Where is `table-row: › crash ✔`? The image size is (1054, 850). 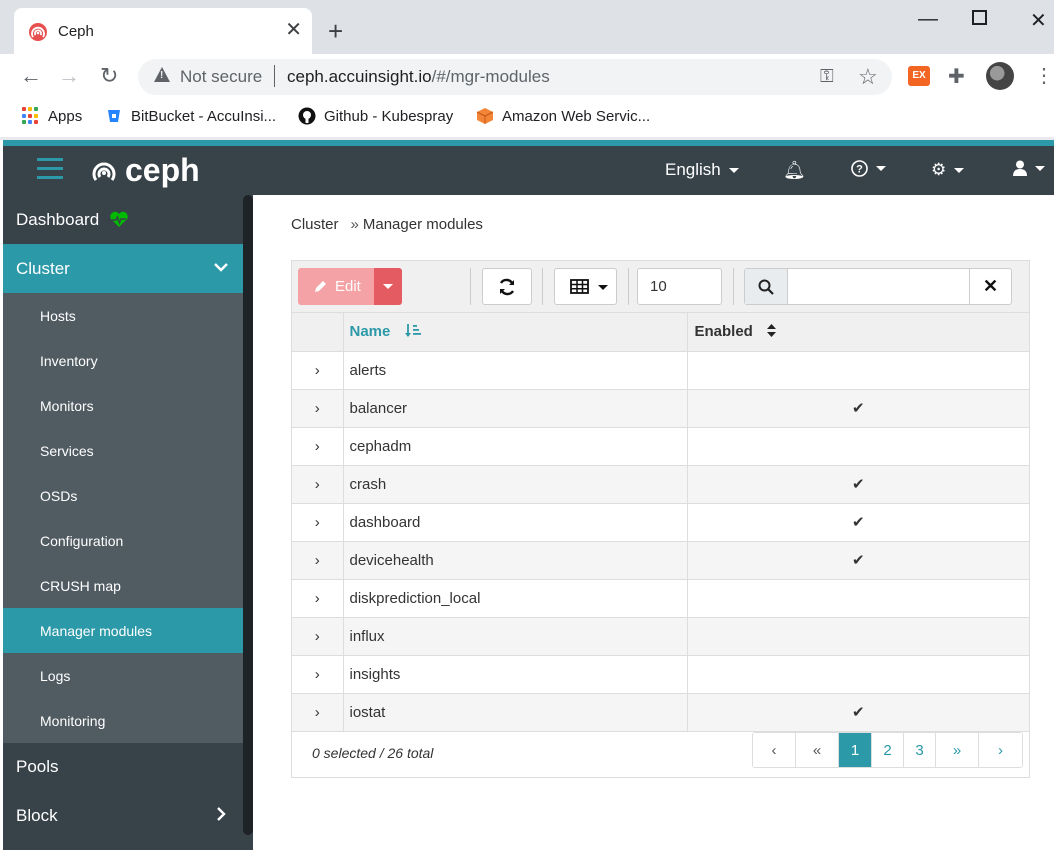 table-row: › crash ✔ is located at coordinates (660, 484).